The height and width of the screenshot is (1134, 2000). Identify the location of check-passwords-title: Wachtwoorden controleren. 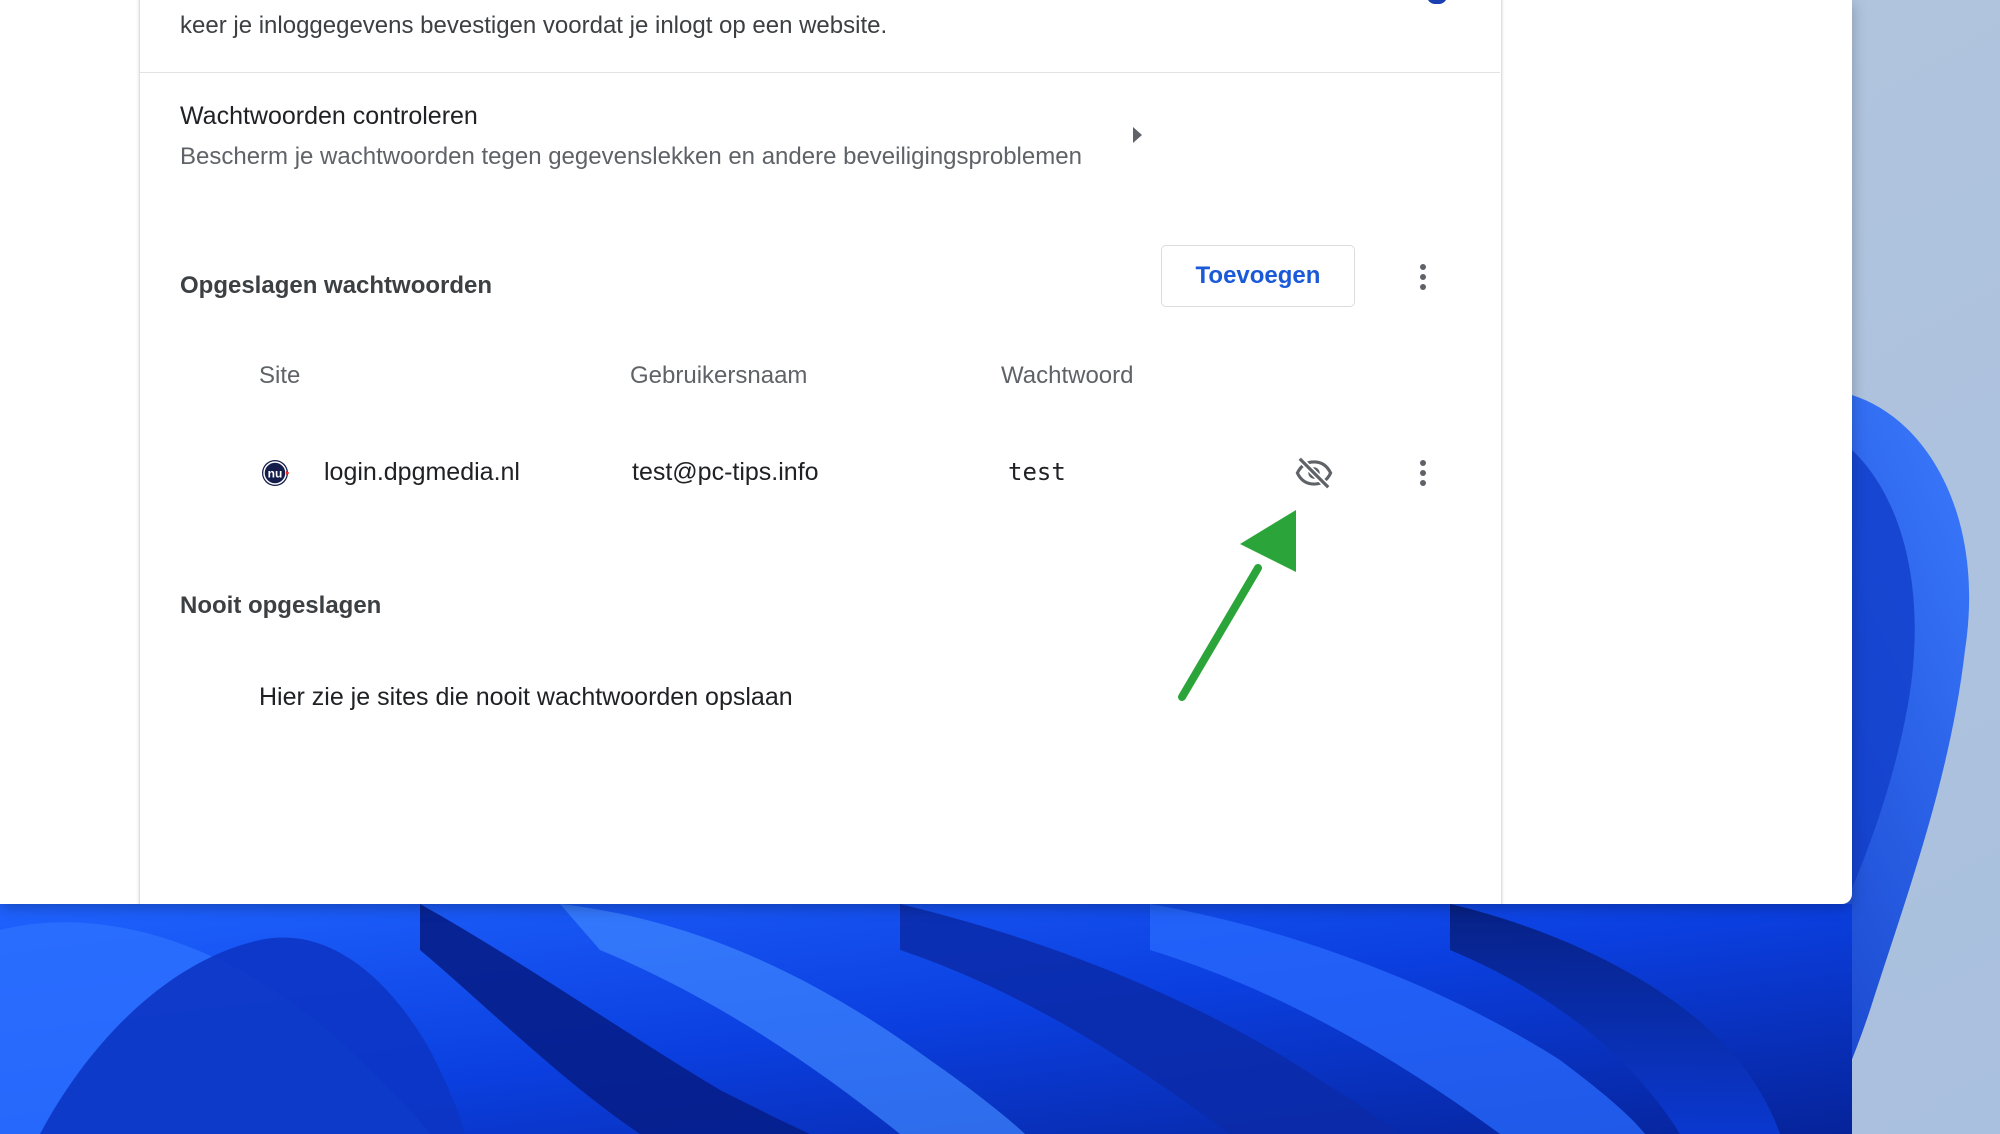
(329, 116).